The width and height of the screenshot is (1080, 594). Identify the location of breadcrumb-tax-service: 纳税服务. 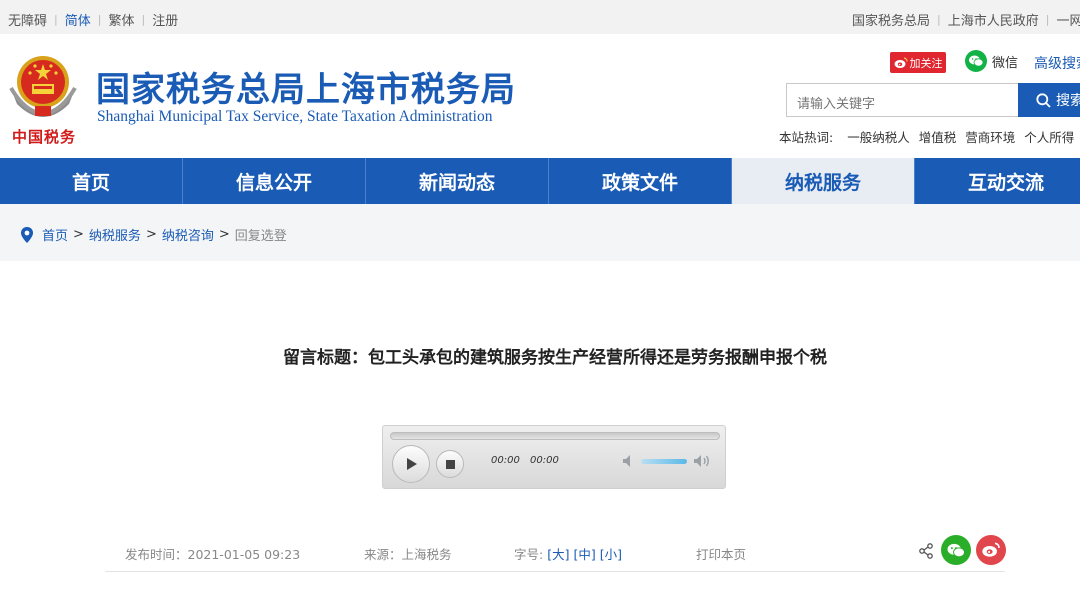
(115, 234).